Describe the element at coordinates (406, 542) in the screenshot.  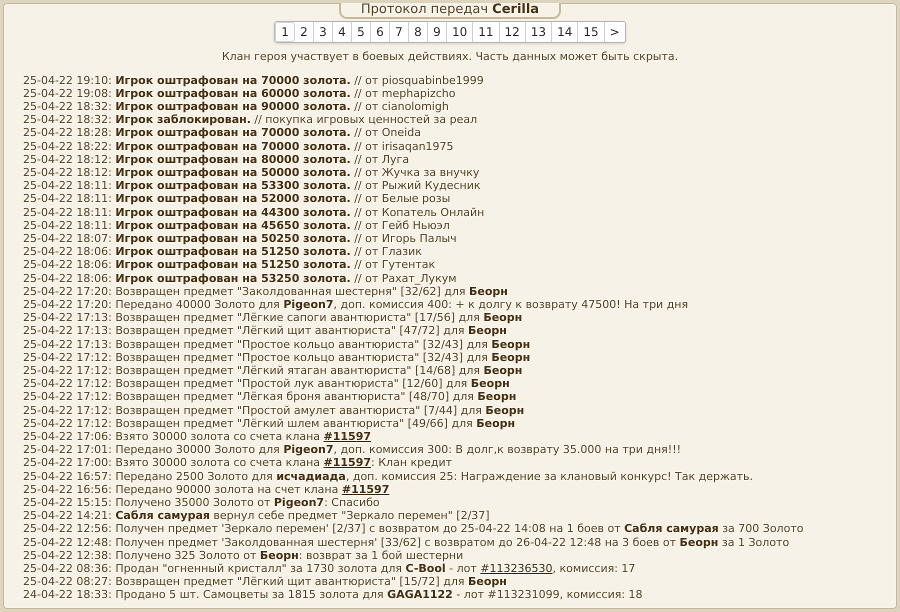
I see `log-entry: 25-04-22 12:48: Получен предмет 'Заколдованная шестерня' [33/62] с возвратом до 26-04-22 12:48 на 3 боев от Беорн за 1 Золото` at that location.